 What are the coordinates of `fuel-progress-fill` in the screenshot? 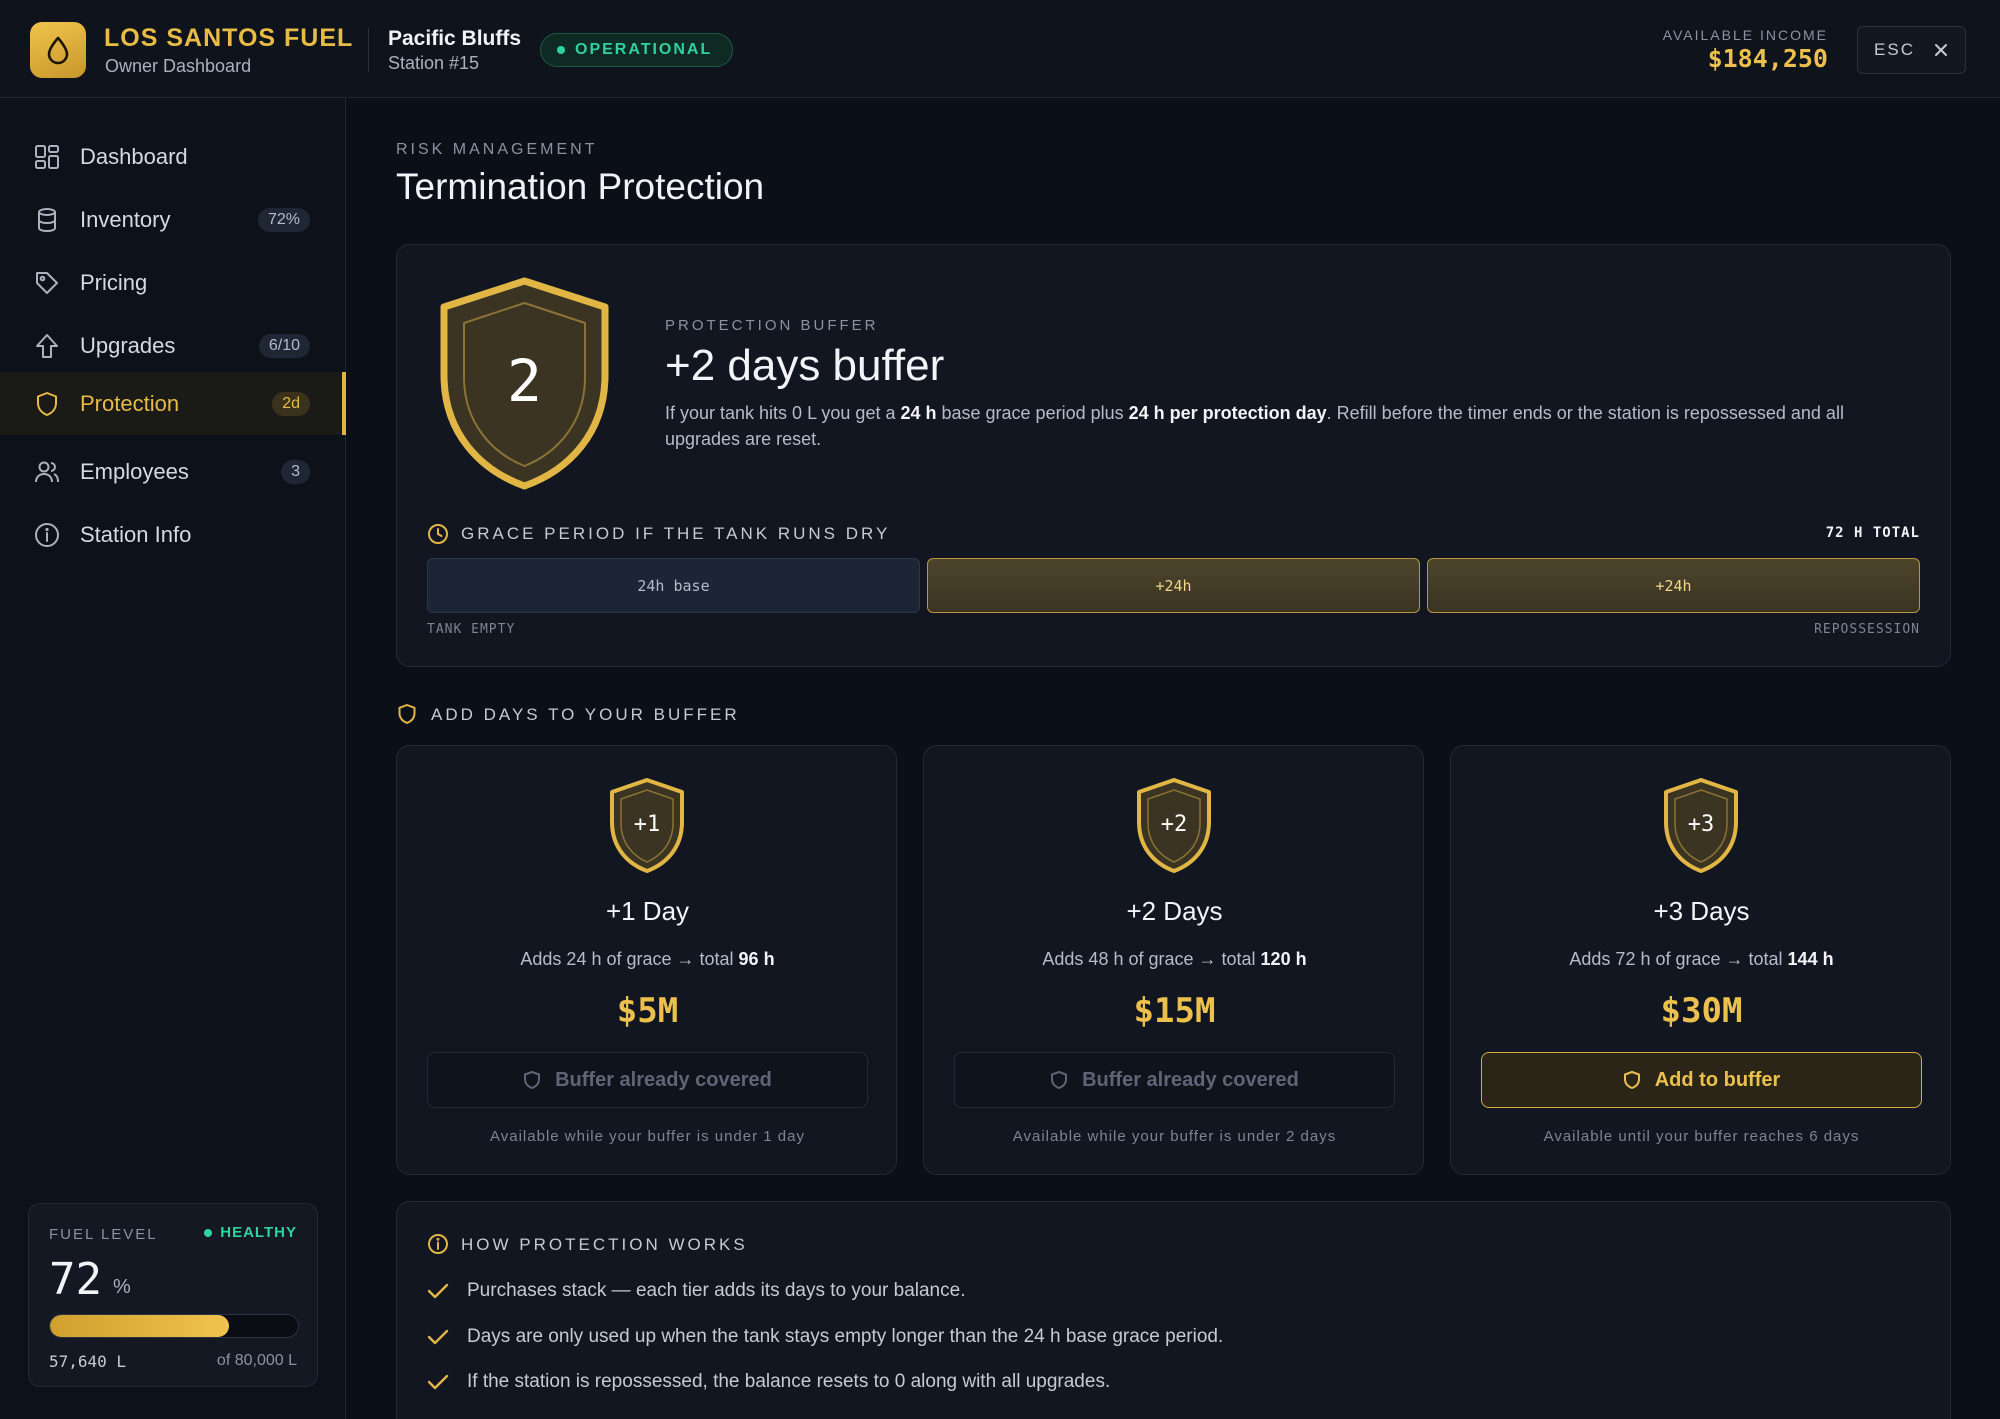 It's located at (139, 1326).